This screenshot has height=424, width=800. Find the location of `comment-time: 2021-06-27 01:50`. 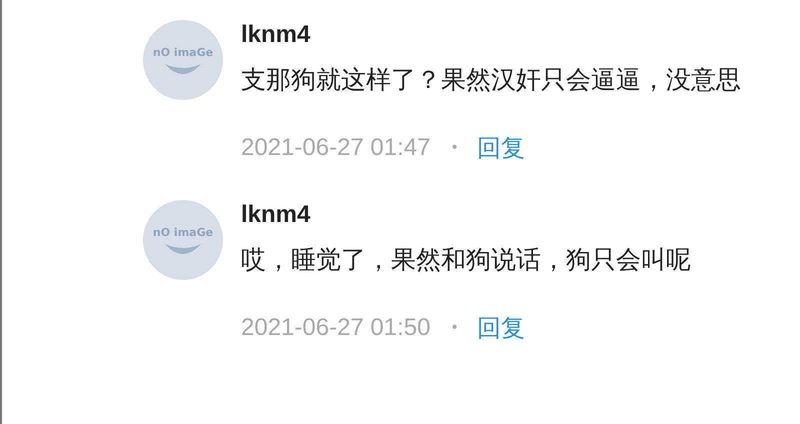

comment-time: 2021-06-27 01:50 is located at coordinates (335, 328).